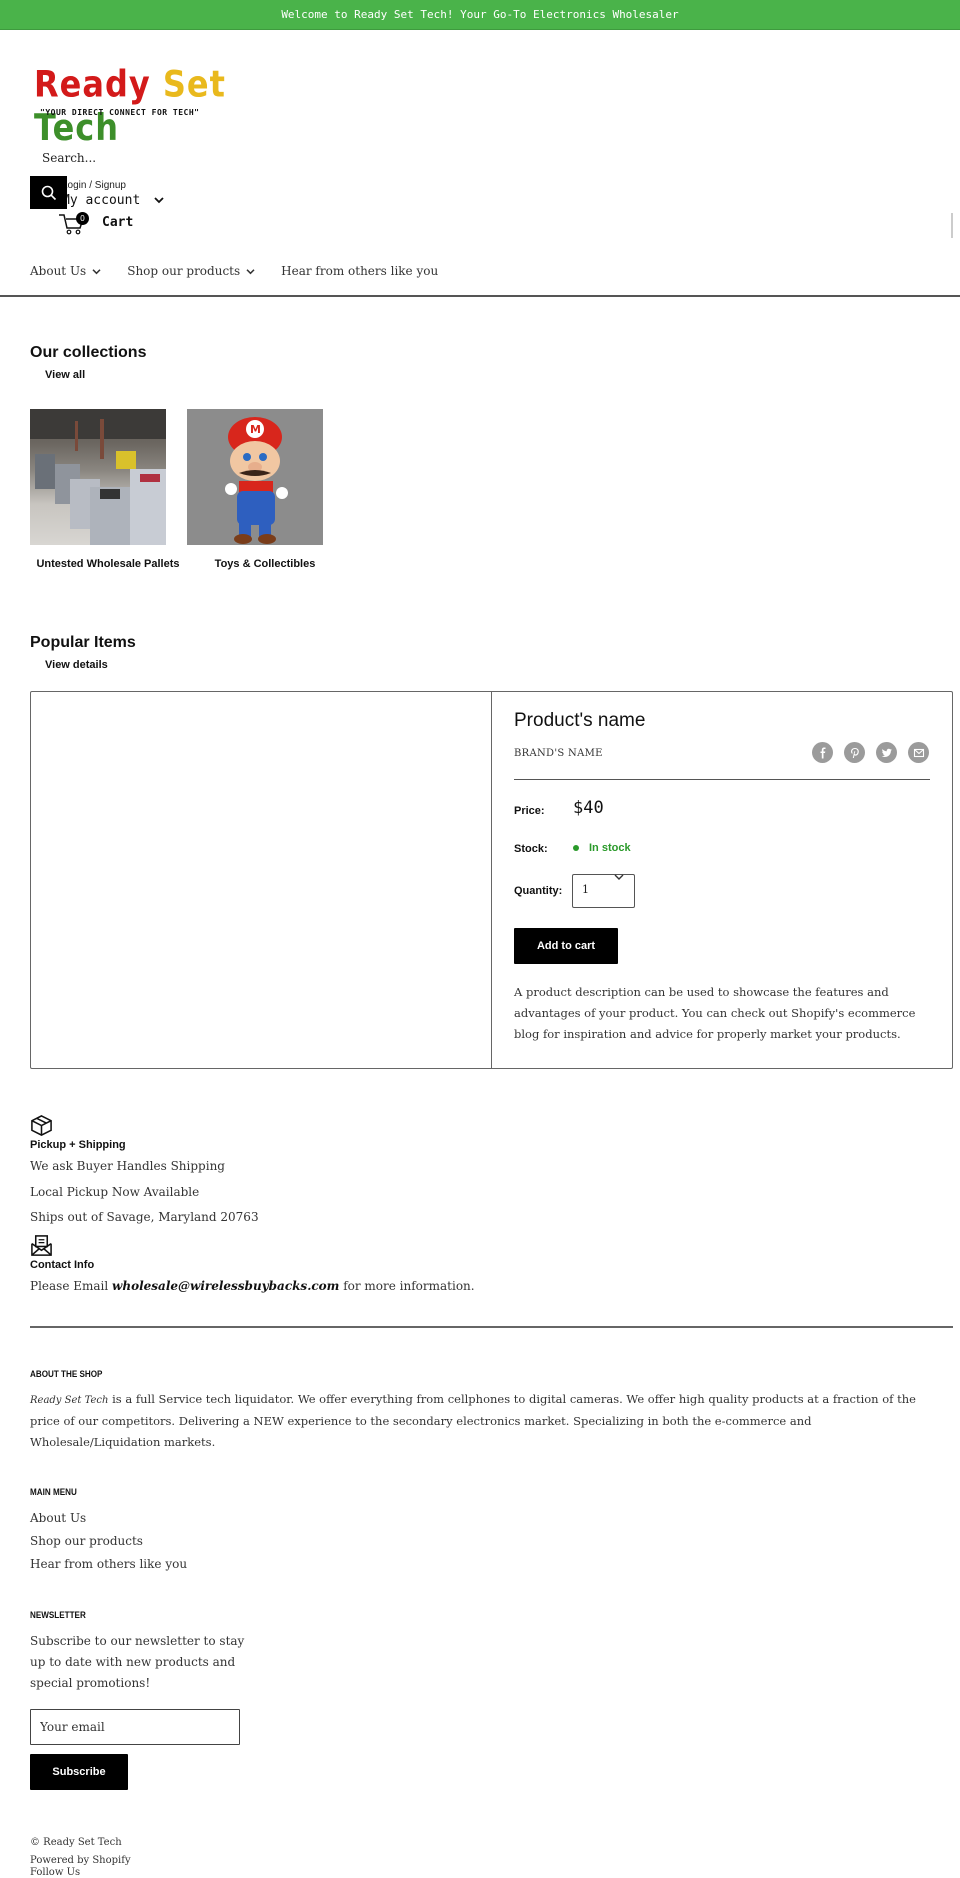  I want to click on share-buttons, so click(870, 752).